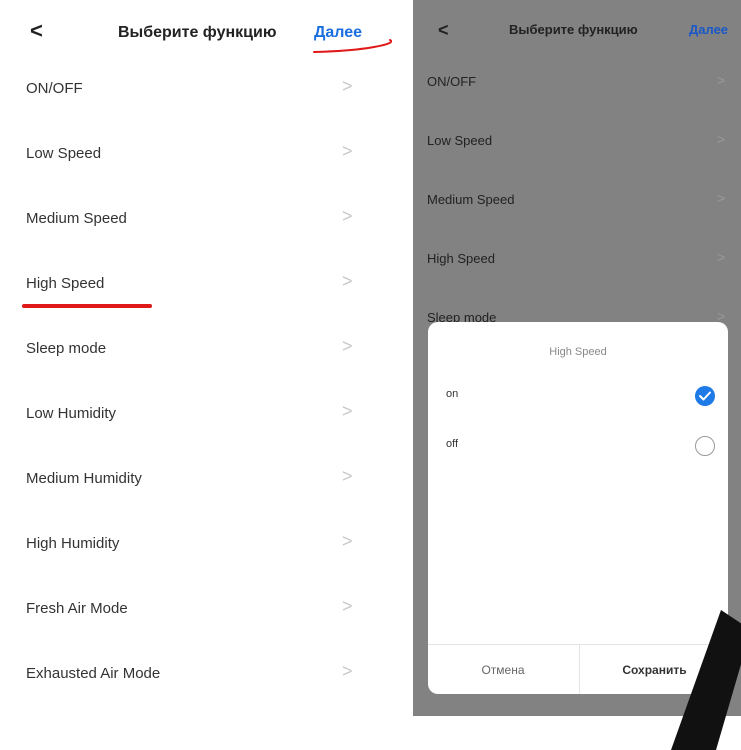 The image size is (741, 750). What do you see at coordinates (73, 543) in the screenshot?
I see `function-label: High Humidity` at bounding box center [73, 543].